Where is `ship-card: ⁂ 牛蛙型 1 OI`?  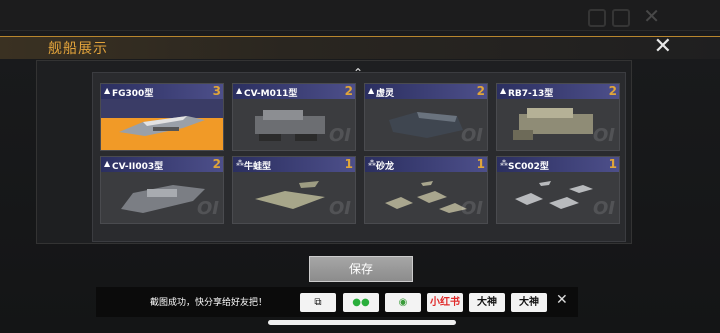 ship-card: ⁂ 牛蛙型 1 OI is located at coordinates (294, 190).